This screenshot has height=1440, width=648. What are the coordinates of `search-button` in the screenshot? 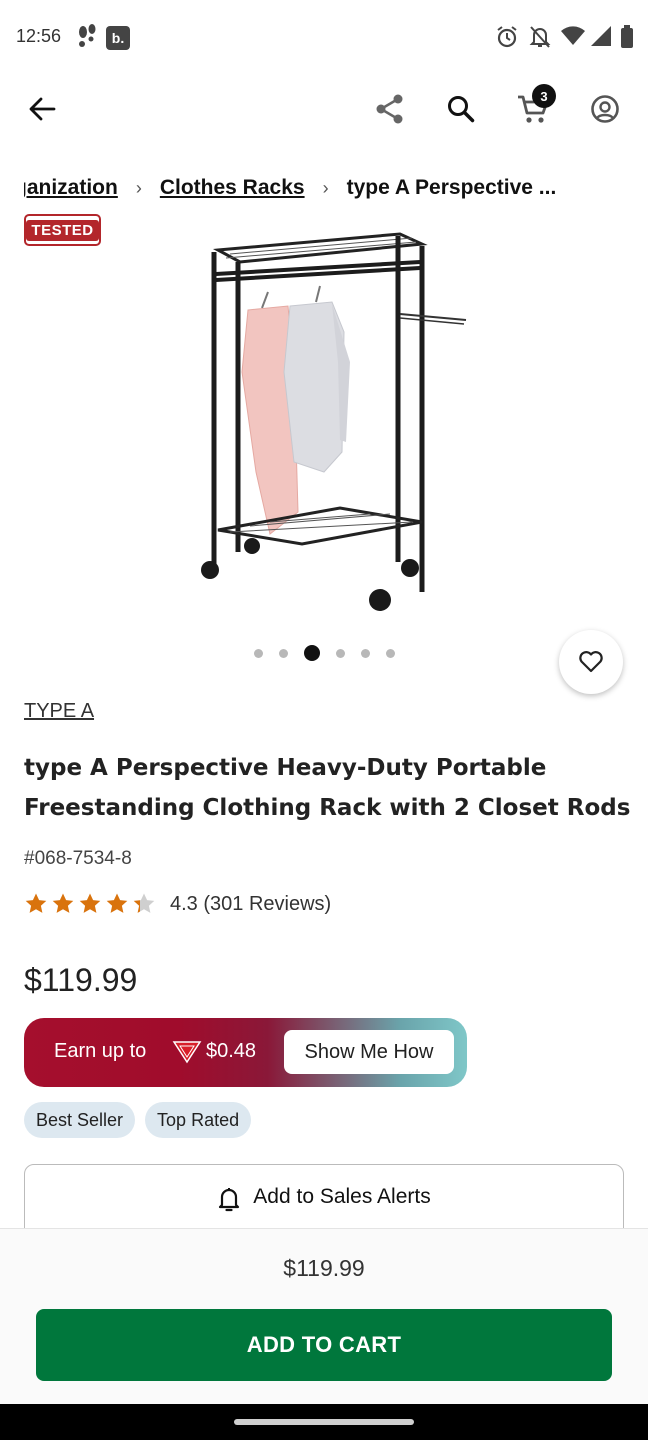 It's located at (461, 109).